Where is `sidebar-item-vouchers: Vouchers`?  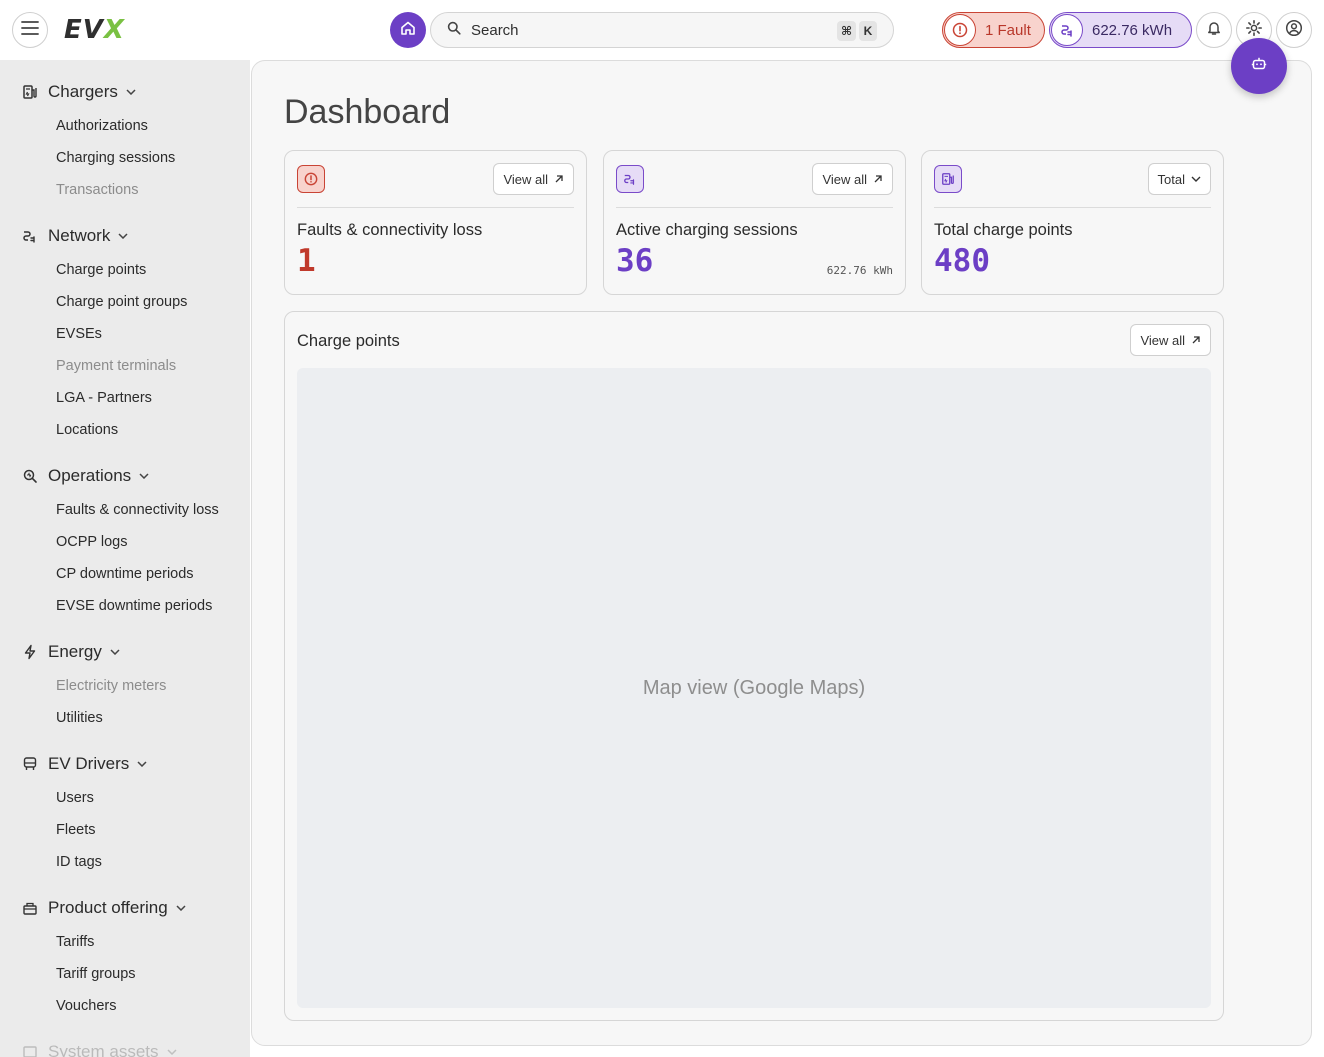
sidebar-item-vouchers: Vouchers is located at coordinates (86, 1006).